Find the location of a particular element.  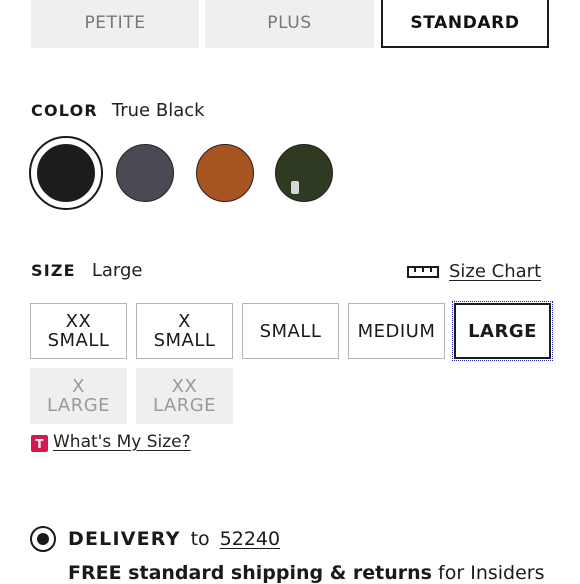

size-button-small: SMALL is located at coordinates (290, 331).